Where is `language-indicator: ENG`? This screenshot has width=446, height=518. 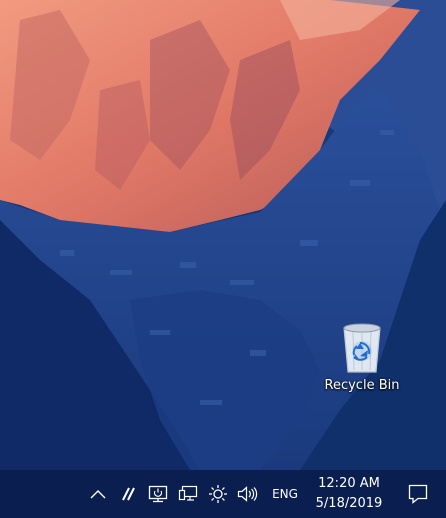 language-indicator: ENG is located at coordinates (285, 494).